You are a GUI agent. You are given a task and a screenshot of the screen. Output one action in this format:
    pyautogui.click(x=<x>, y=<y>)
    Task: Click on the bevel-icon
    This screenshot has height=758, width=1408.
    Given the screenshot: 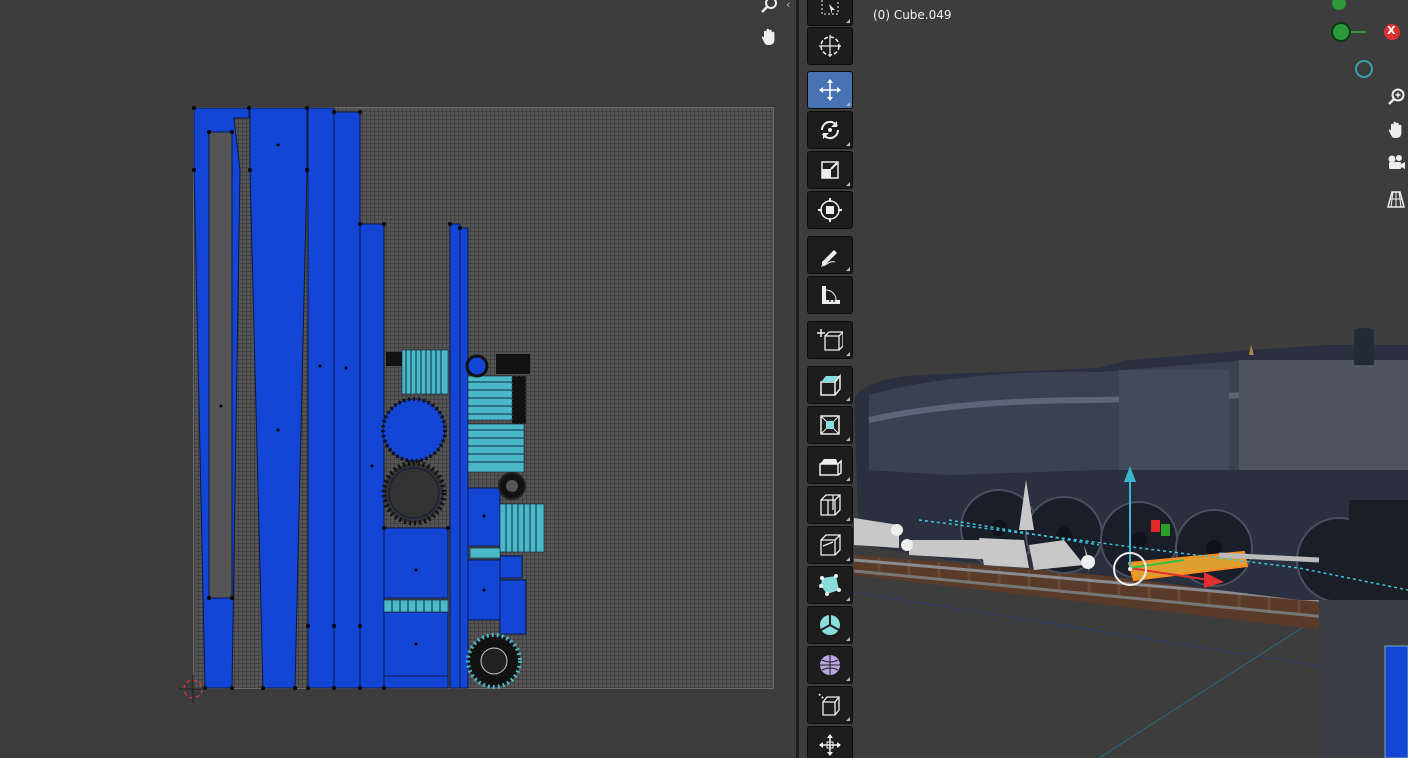 What is the action you would take?
    pyautogui.click(x=830, y=467)
    